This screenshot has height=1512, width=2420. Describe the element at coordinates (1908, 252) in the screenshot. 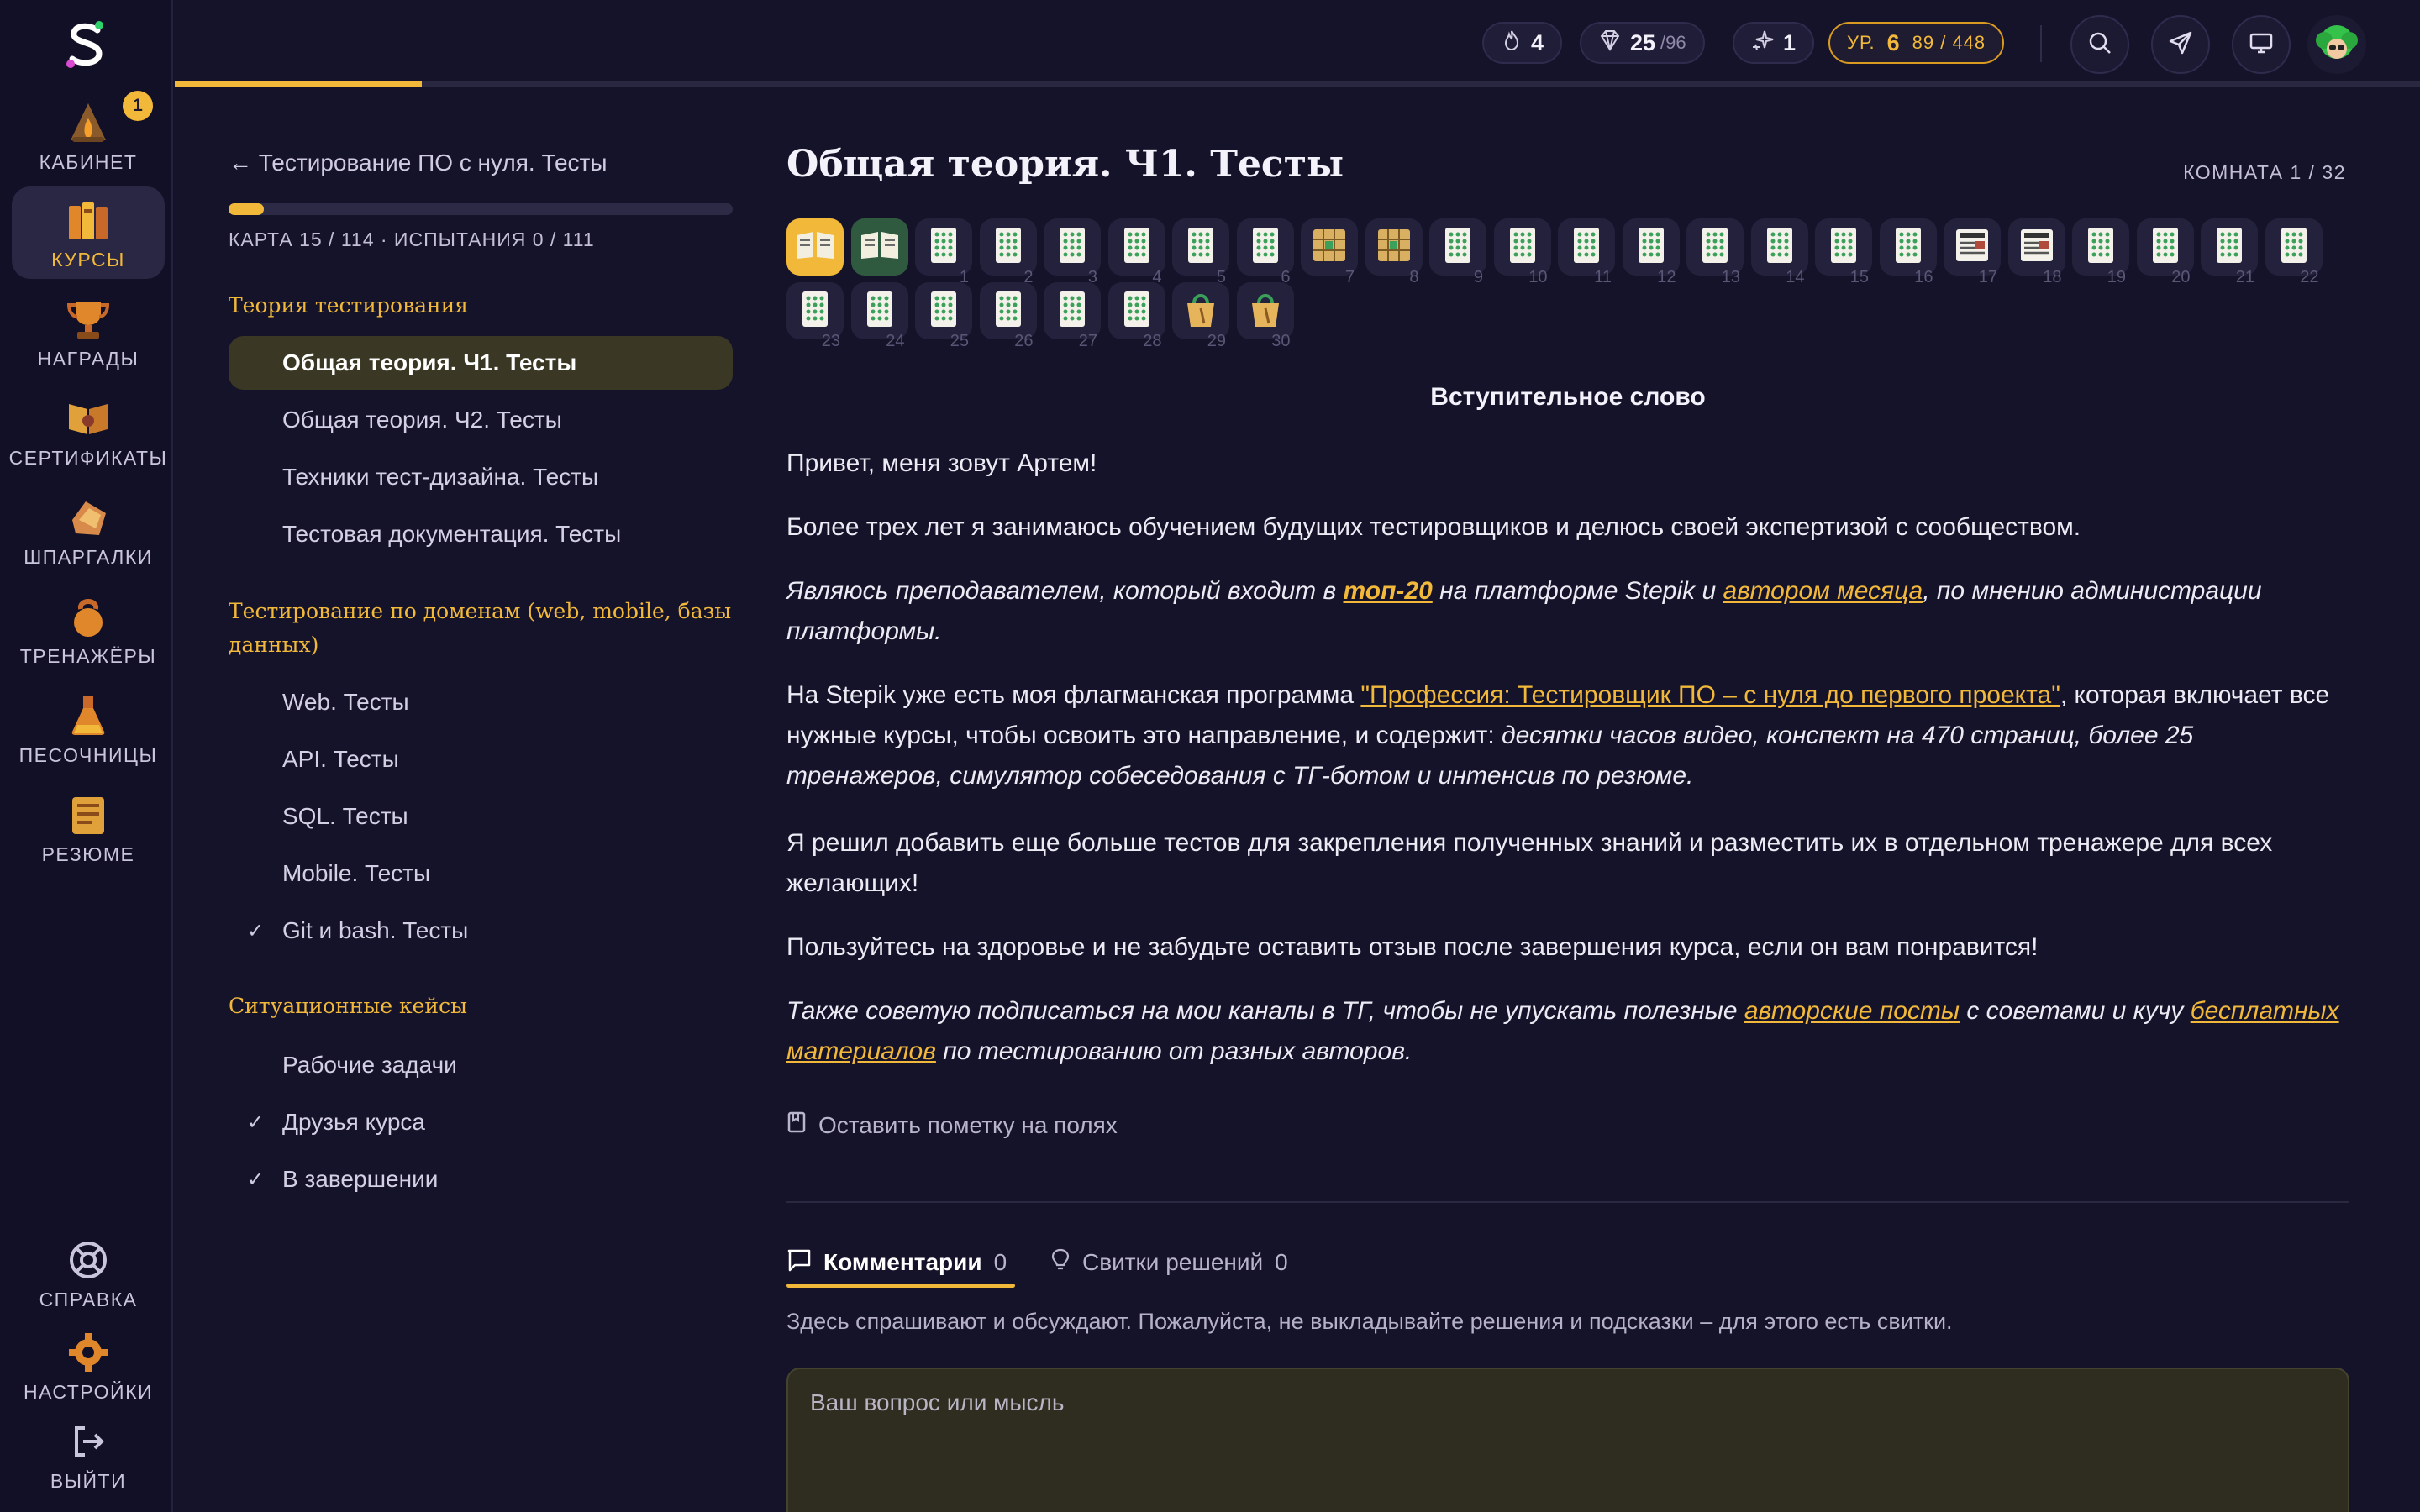

I see `step-button: 16` at that location.